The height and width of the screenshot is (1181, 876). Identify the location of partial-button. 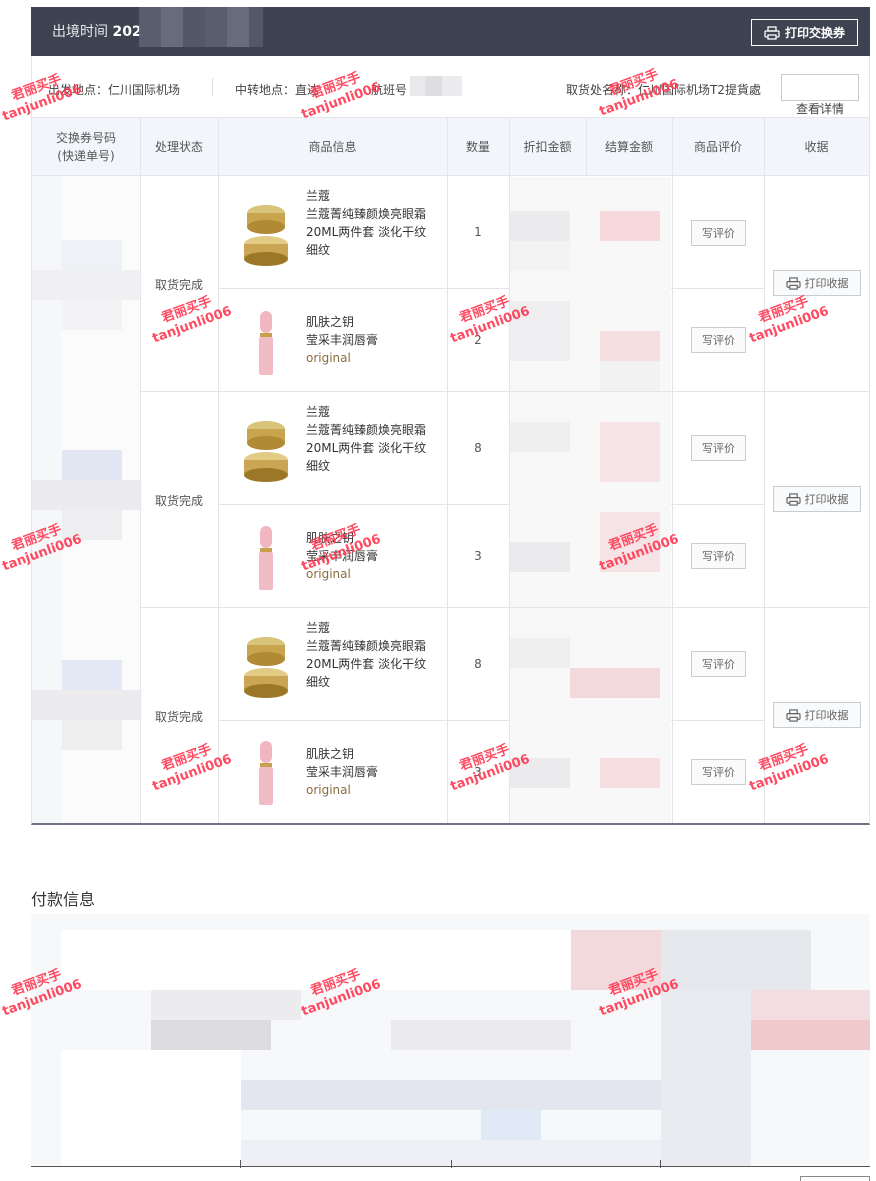
(835, 1178).